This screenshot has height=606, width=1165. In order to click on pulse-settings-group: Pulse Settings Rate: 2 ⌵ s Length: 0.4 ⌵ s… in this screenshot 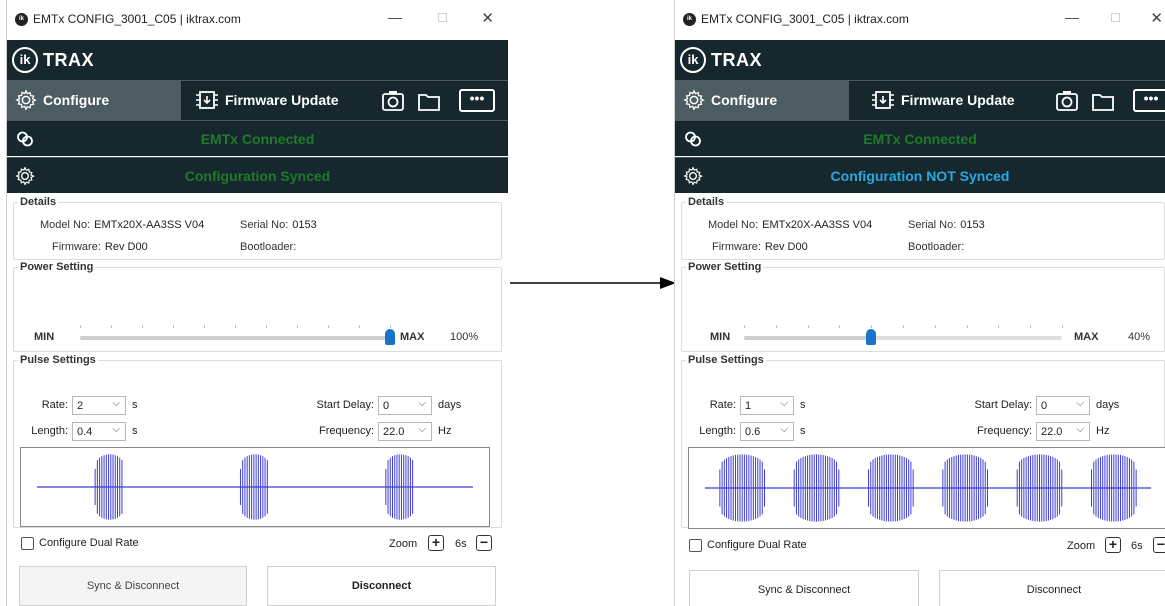, I will do `click(257, 441)`.